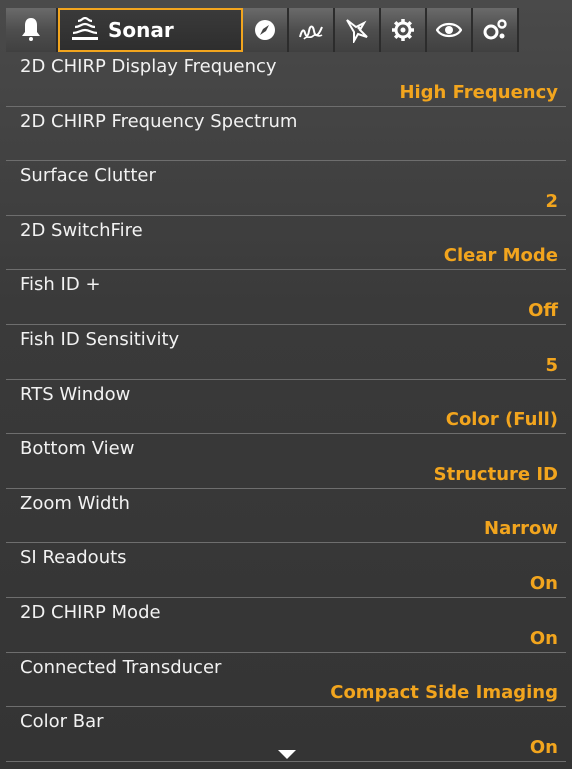  I want to click on menu-item-label: RTS Window, so click(75, 394).